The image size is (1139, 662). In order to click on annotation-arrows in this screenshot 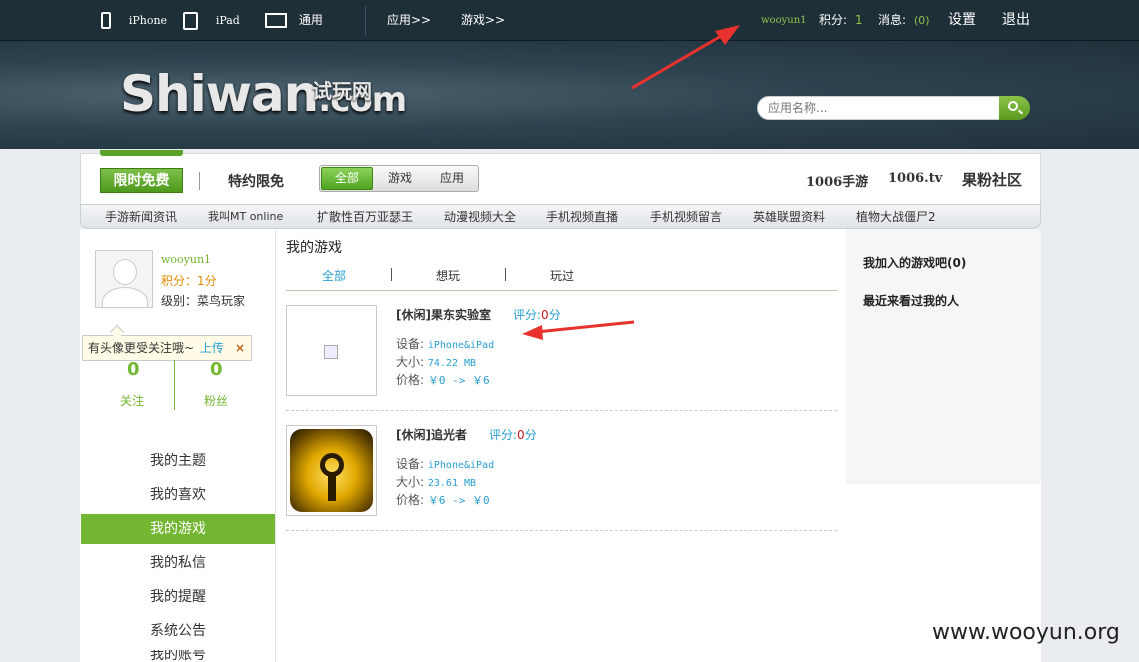, I will do `click(631, 182)`.